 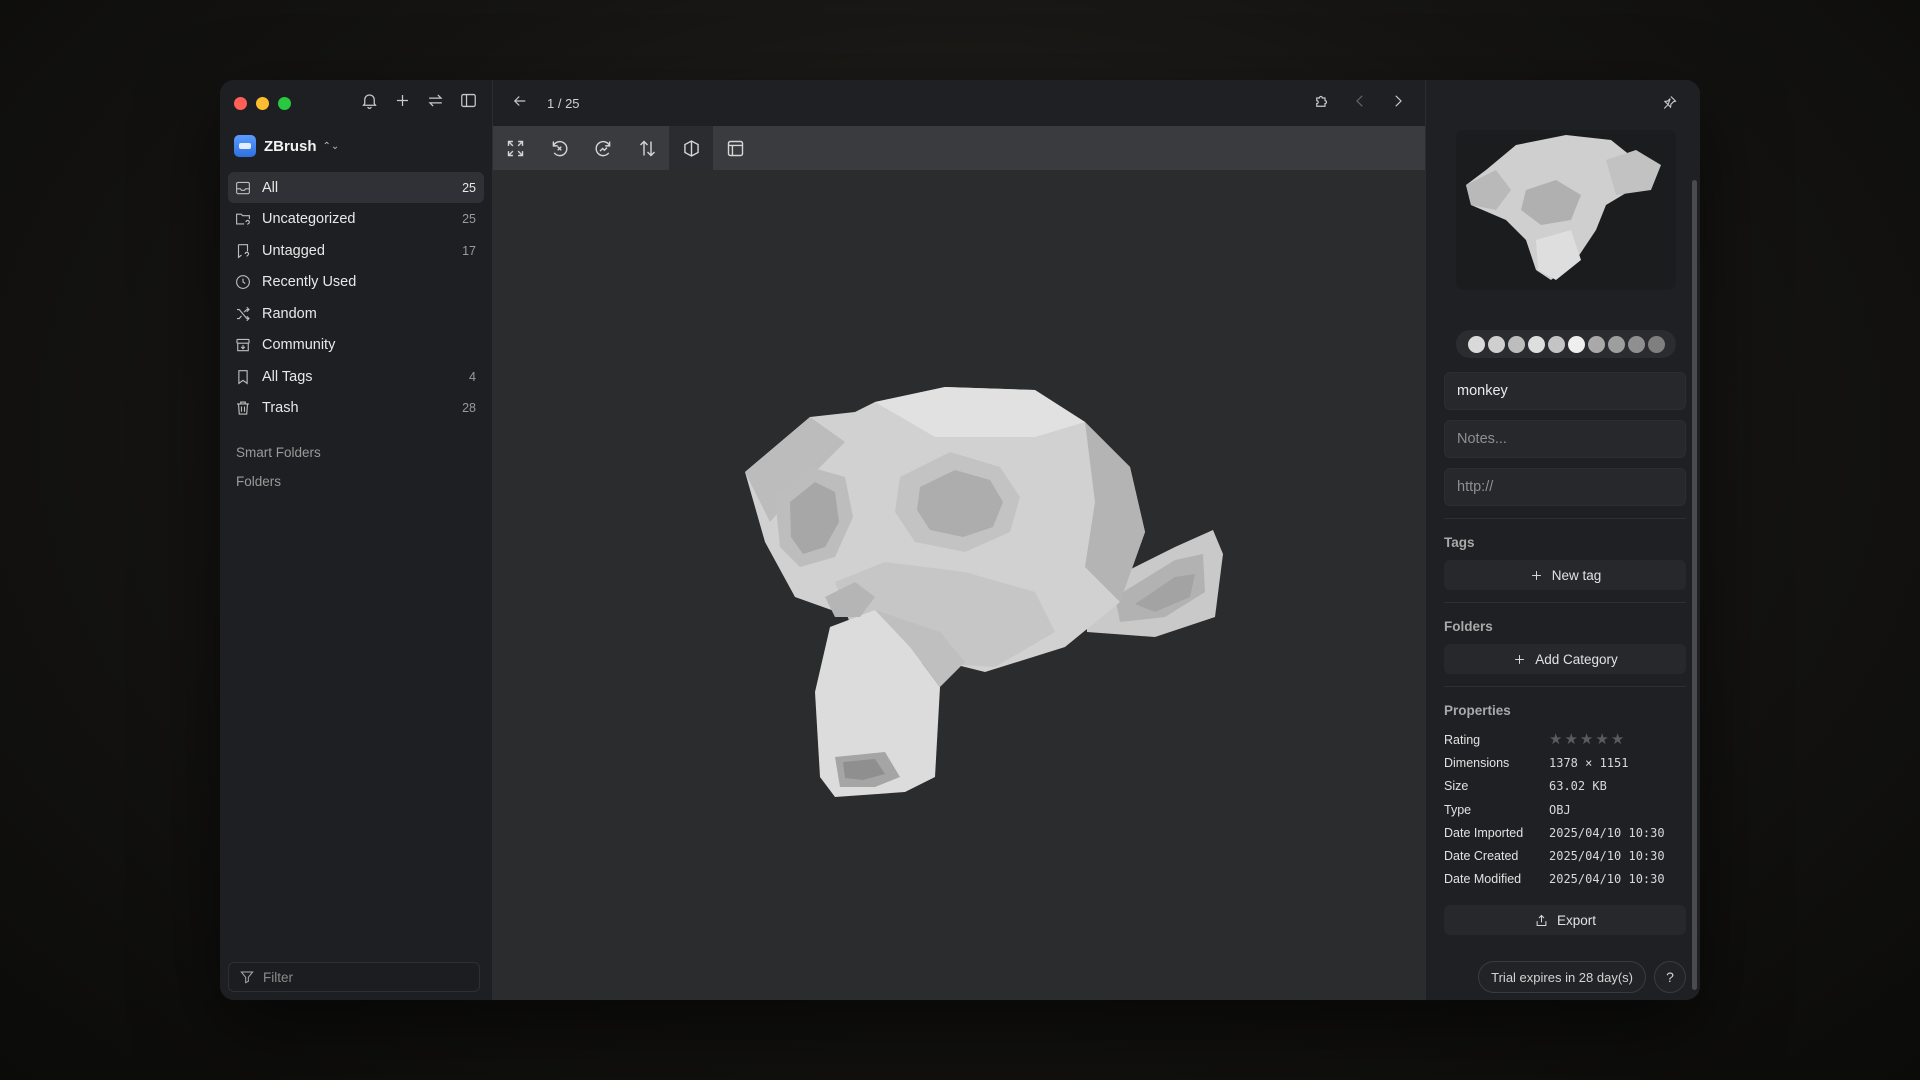 I want to click on fullscreen-button, so click(x=515, y=148).